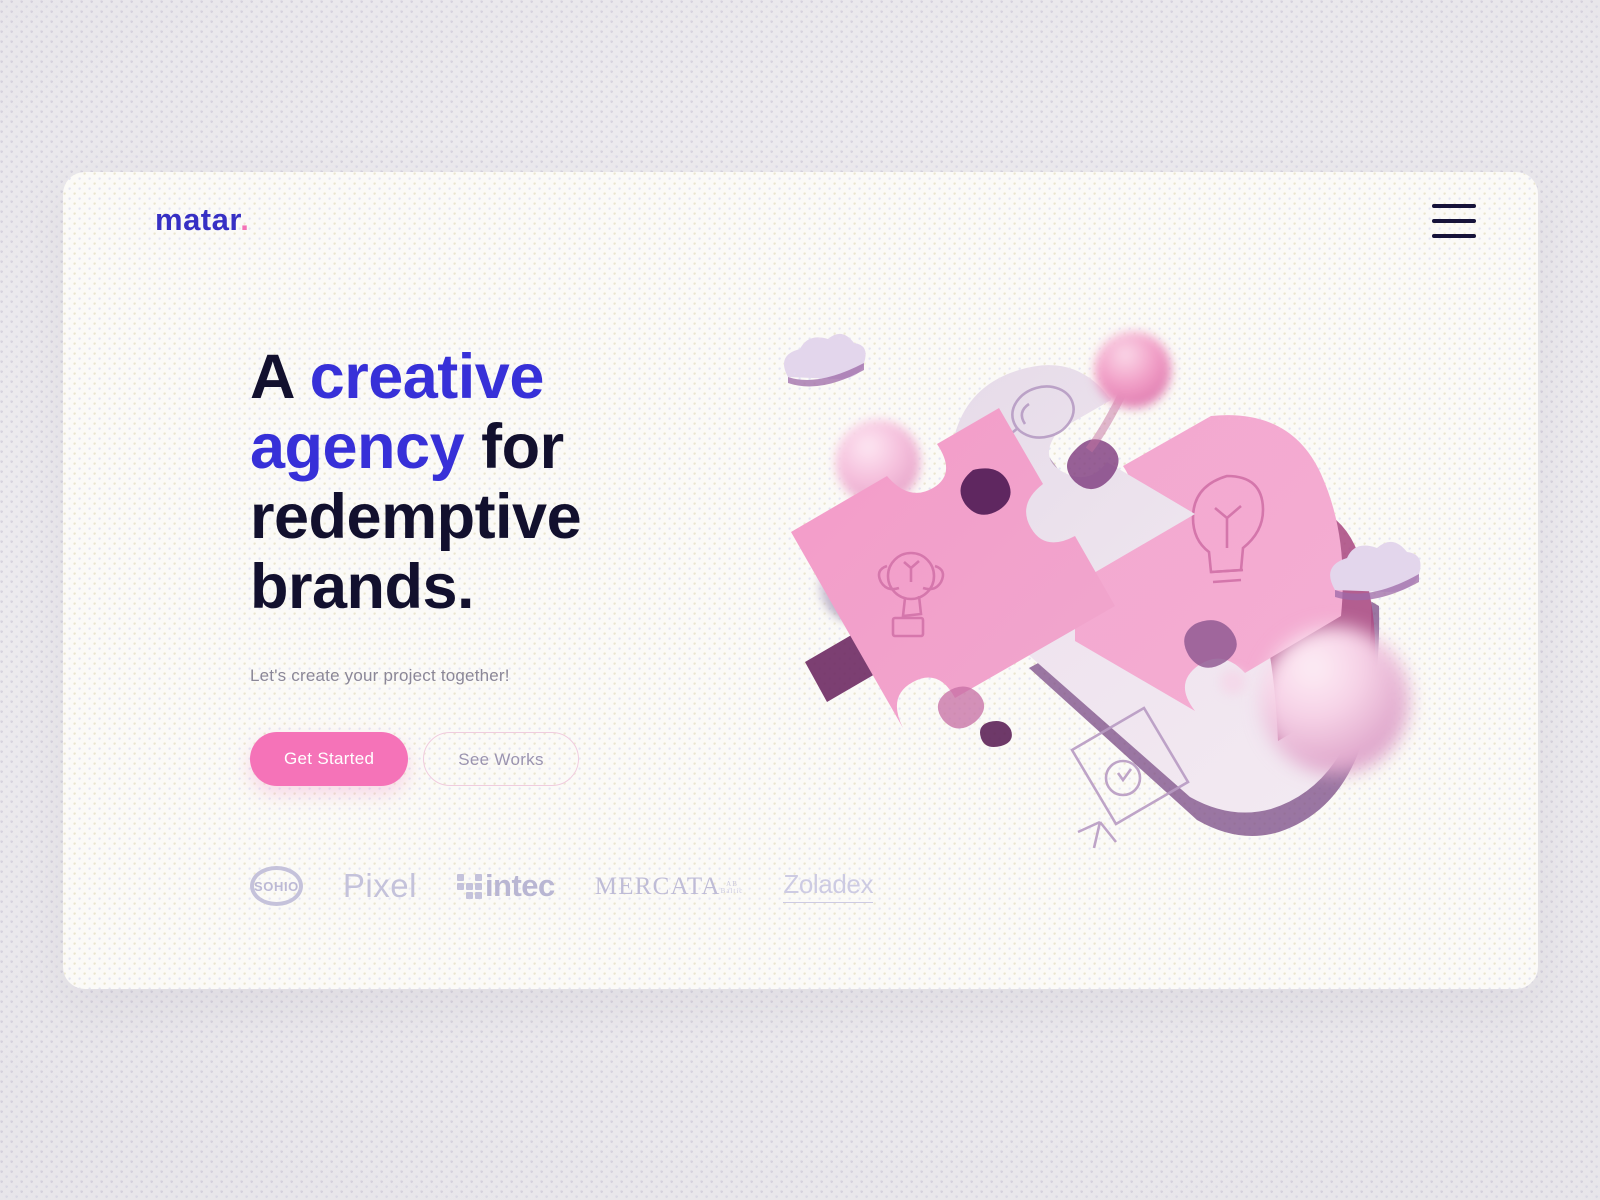 This screenshot has height=1200, width=1600. I want to click on headline-accent-creative: creative, so click(427, 377).